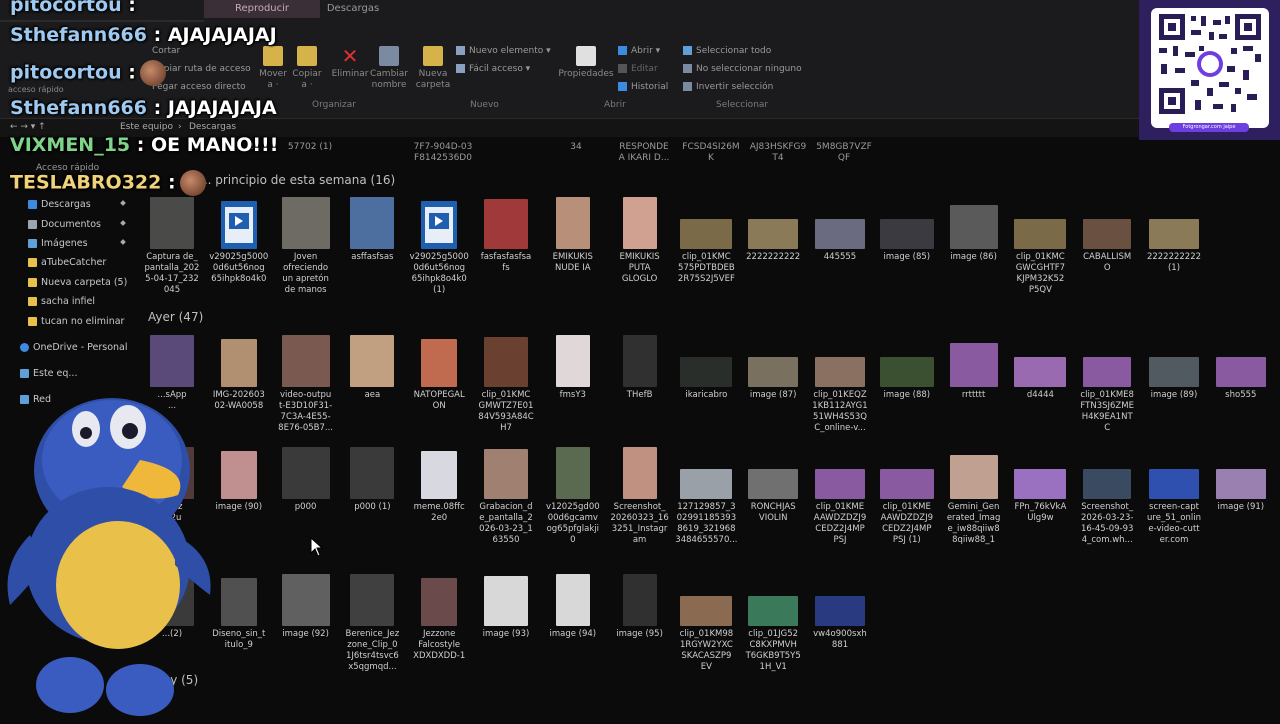 This screenshot has height=724, width=1280. Describe the element at coordinates (1040, 367) in the screenshot. I see `file-item: d4444` at that location.